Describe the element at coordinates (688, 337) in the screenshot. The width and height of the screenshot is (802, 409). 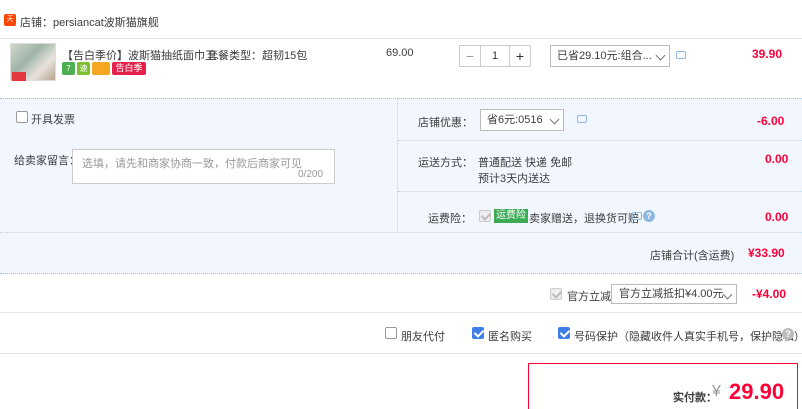
I see `phone-protect-label: 号码保护（隐藏收件人真实手机号，保护隐私）` at that location.